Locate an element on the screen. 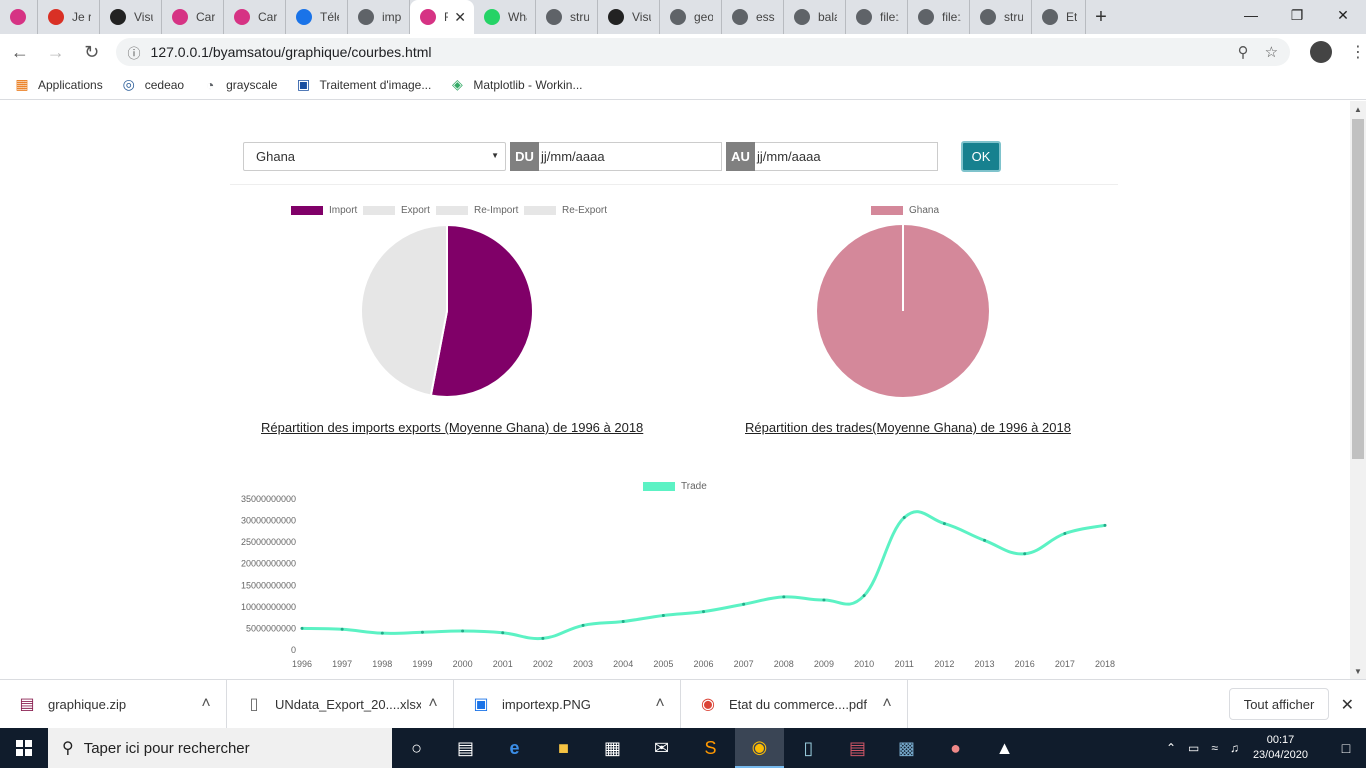 Image resolution: width=1366 pixels, height=768 pixels. chrome-taskbar-icon: ◉ is located at coordinates (759, 748).